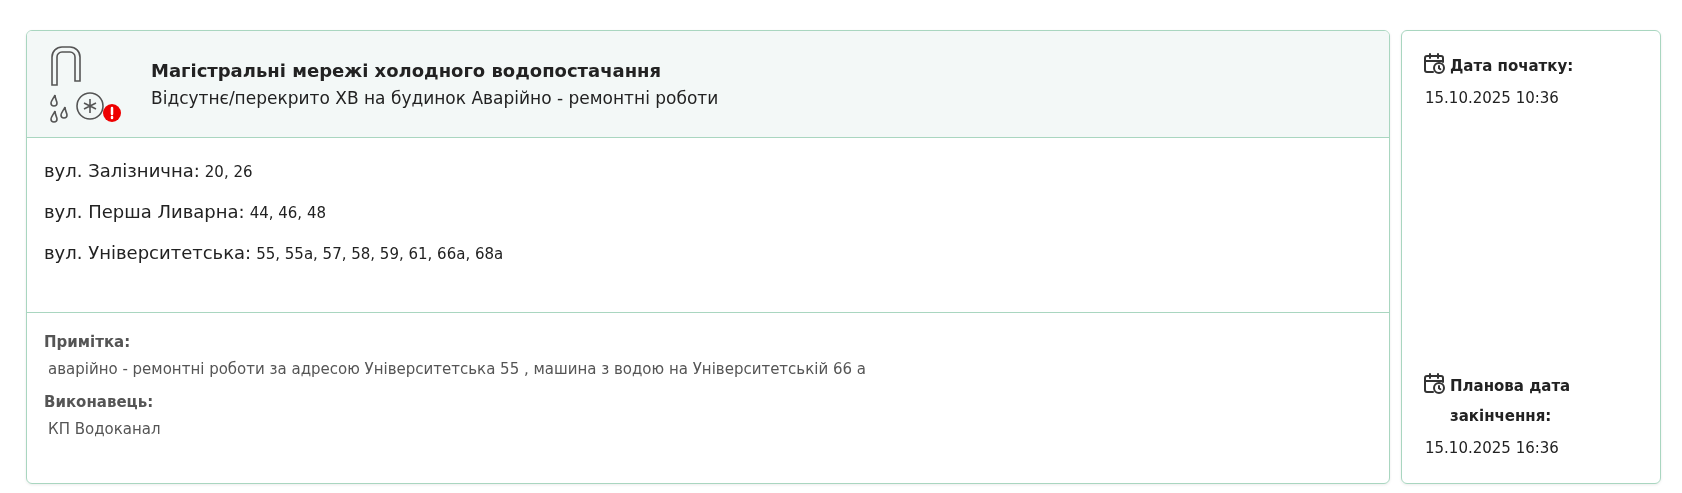  What do you see at coordinates (287, 213) in the screenshot?
I see `house-numbers: 44, 46, 48` at bounding box center [287, 213].